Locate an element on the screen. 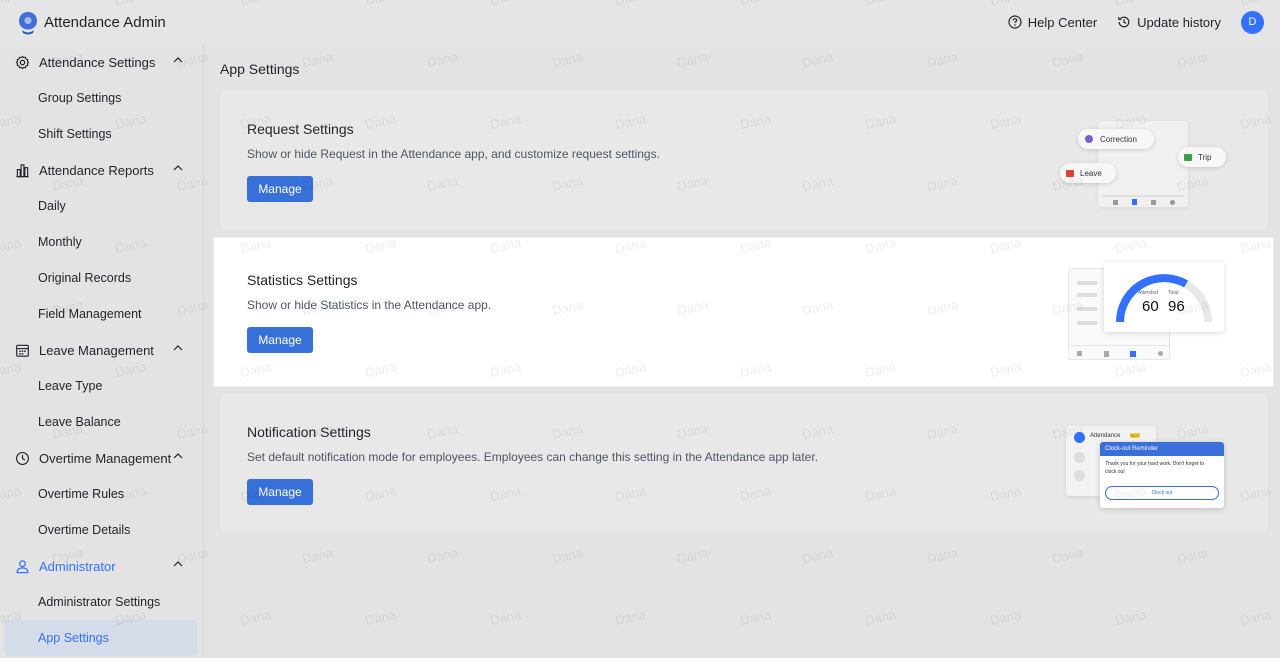 The image size is (1280, 658). user-avatar: D is located at coordinates (1252, 22).